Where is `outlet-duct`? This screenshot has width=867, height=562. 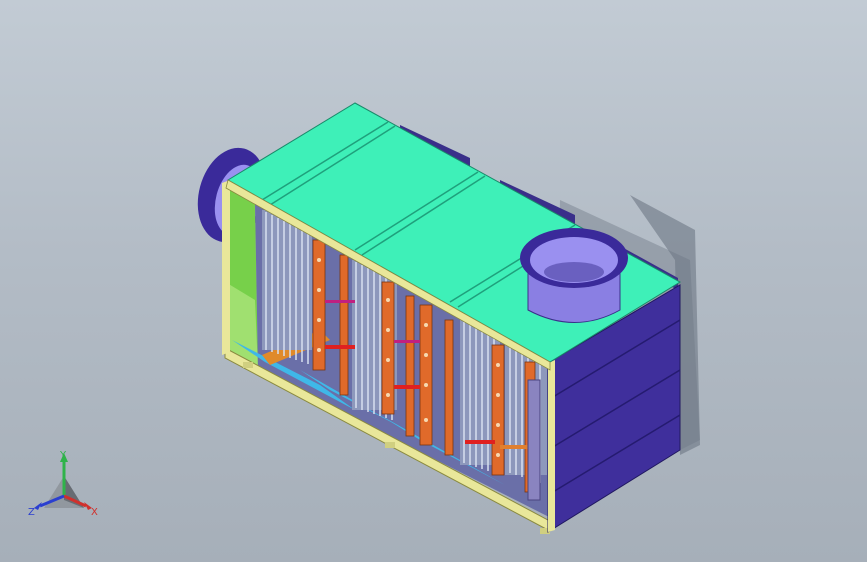
outlet-duct is located at coordinates (574, 275).